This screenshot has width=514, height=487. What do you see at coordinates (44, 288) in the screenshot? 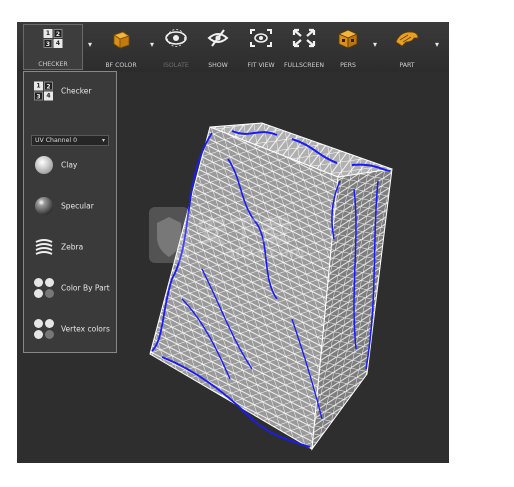
I see `color-by-part-icon` at bounding box center [44, 288].